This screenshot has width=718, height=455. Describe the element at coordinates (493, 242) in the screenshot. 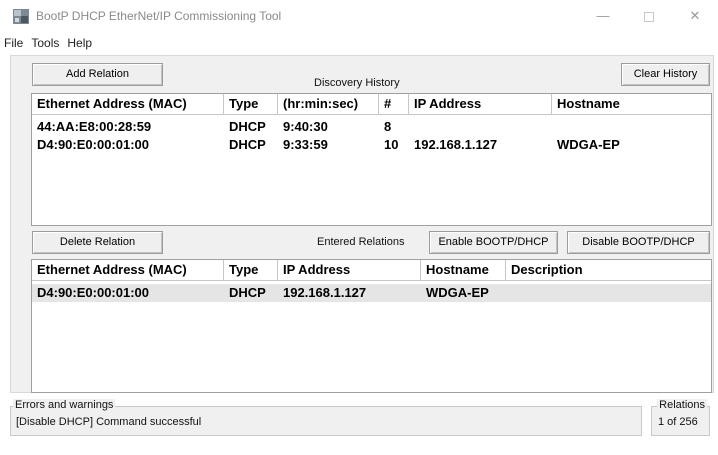

I see `enable-bootp-button: Enable BOOTP/DHCP` at that location.